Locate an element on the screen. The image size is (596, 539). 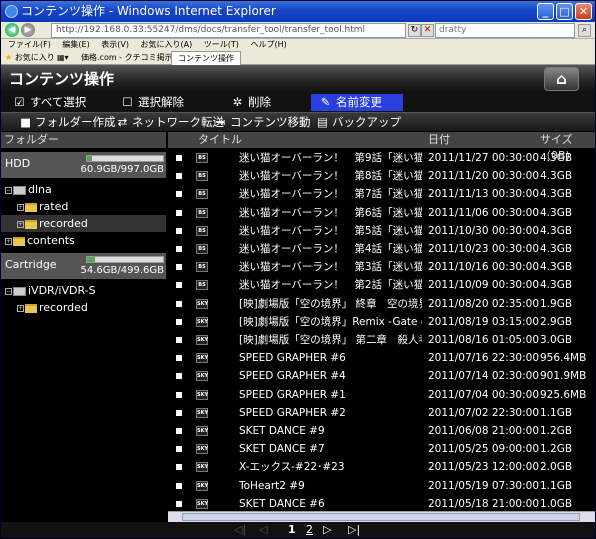
tree-item-recorded: + recorded is located at coordinates (83, 223).